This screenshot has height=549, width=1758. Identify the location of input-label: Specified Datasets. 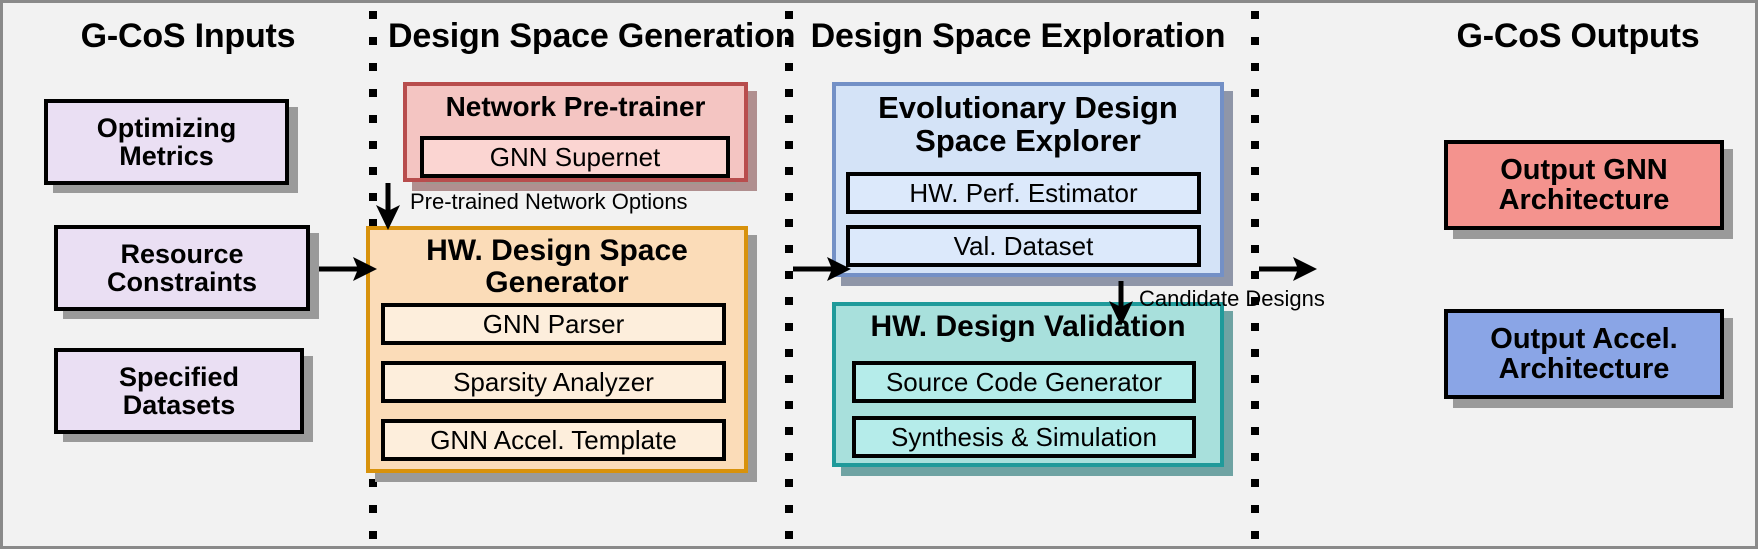
(179, 390).